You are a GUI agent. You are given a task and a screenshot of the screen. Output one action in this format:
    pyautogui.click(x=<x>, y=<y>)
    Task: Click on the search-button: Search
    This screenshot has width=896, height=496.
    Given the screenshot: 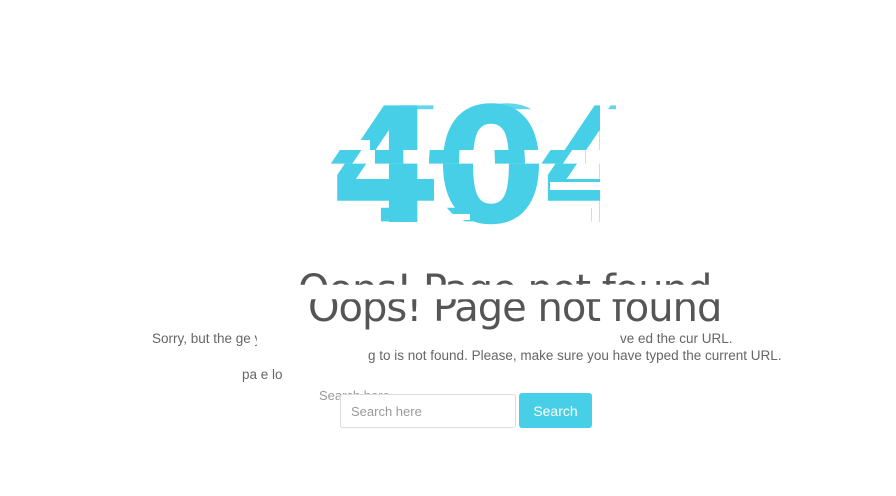 What is the action you would take?
    pyautogui.click(x=555, y=410)
    